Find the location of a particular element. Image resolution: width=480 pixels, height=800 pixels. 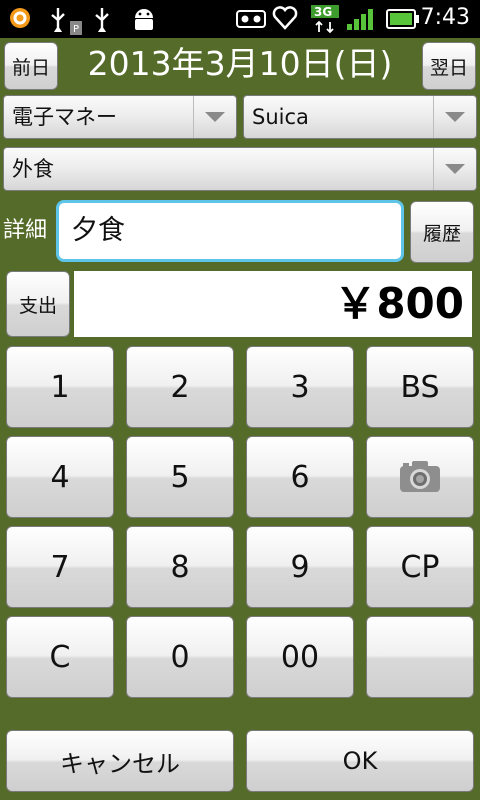

status-bar: P 3G 7:43 is located at coordinates (240, 19).